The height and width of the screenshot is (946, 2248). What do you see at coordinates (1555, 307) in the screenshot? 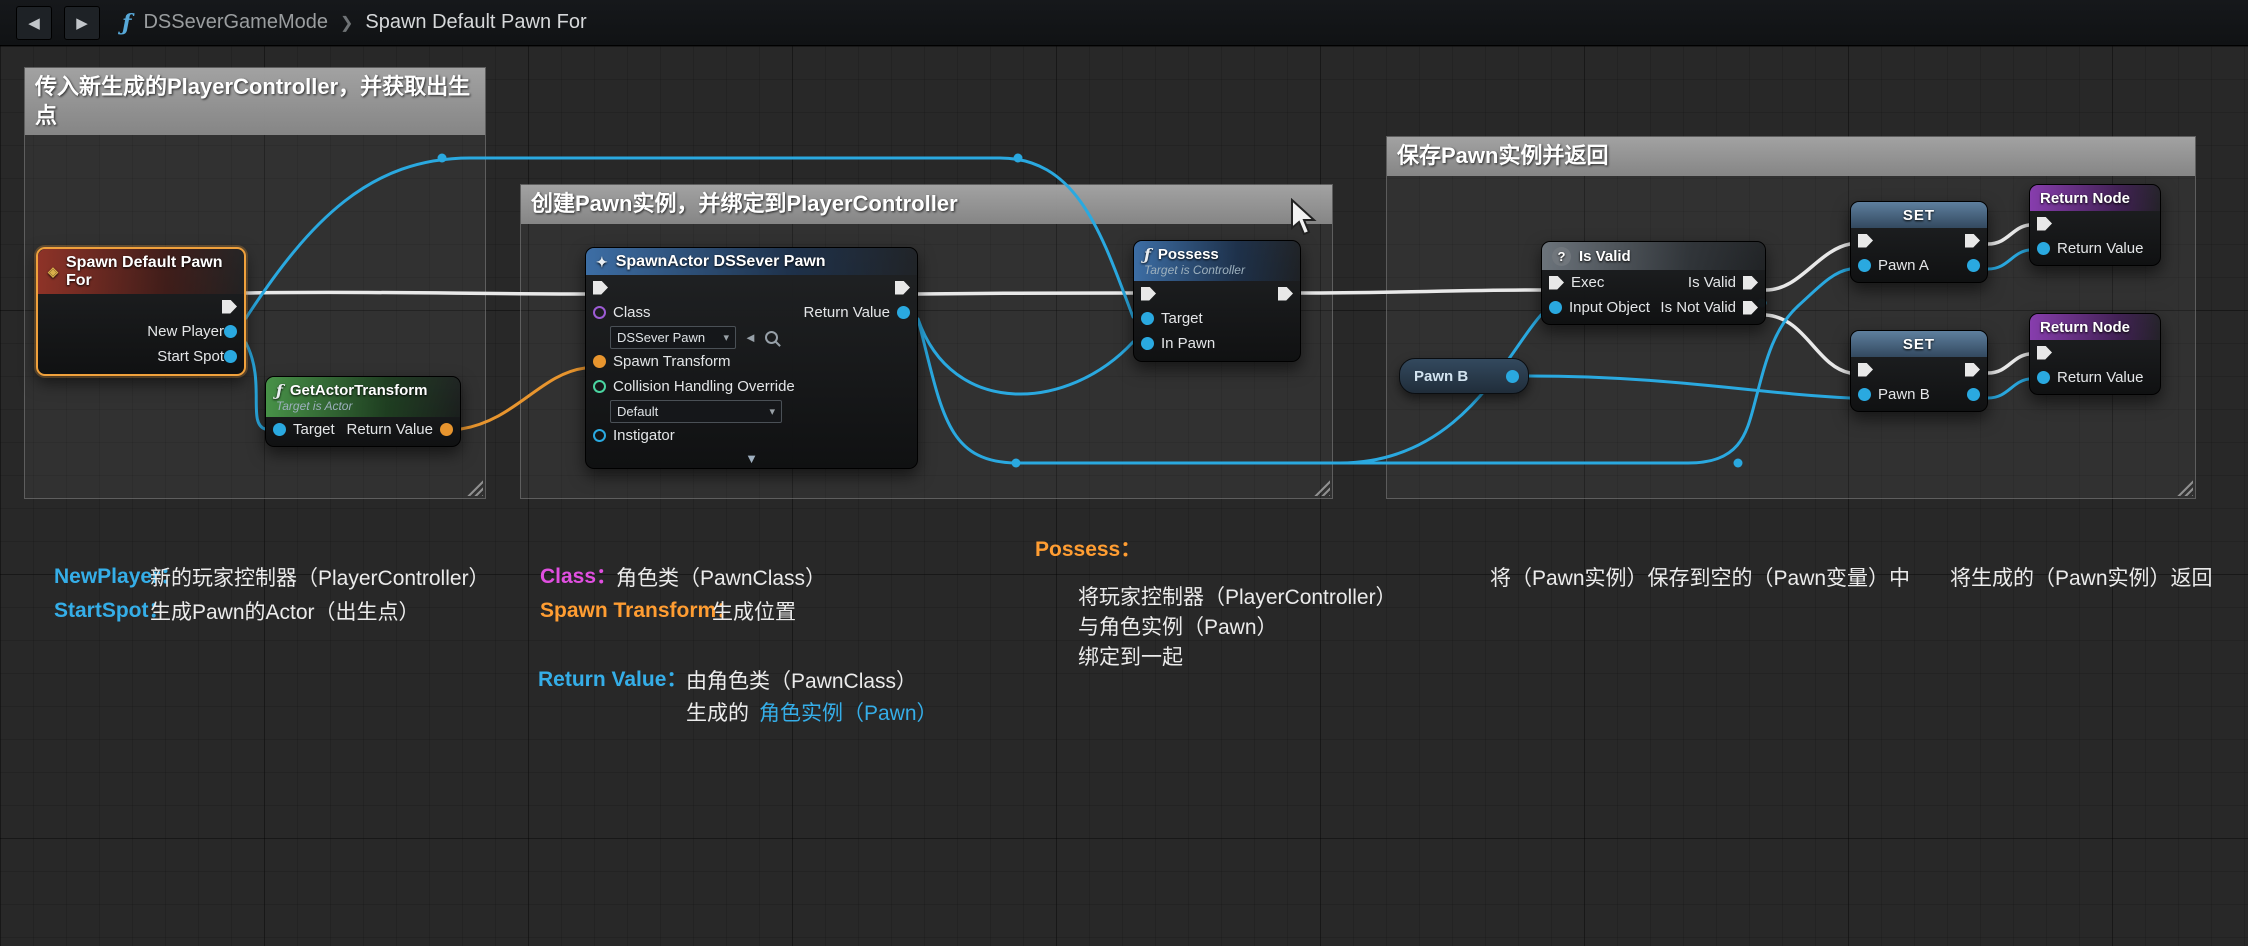
I see `input-object-pin` at bounding box center [1555, 307].